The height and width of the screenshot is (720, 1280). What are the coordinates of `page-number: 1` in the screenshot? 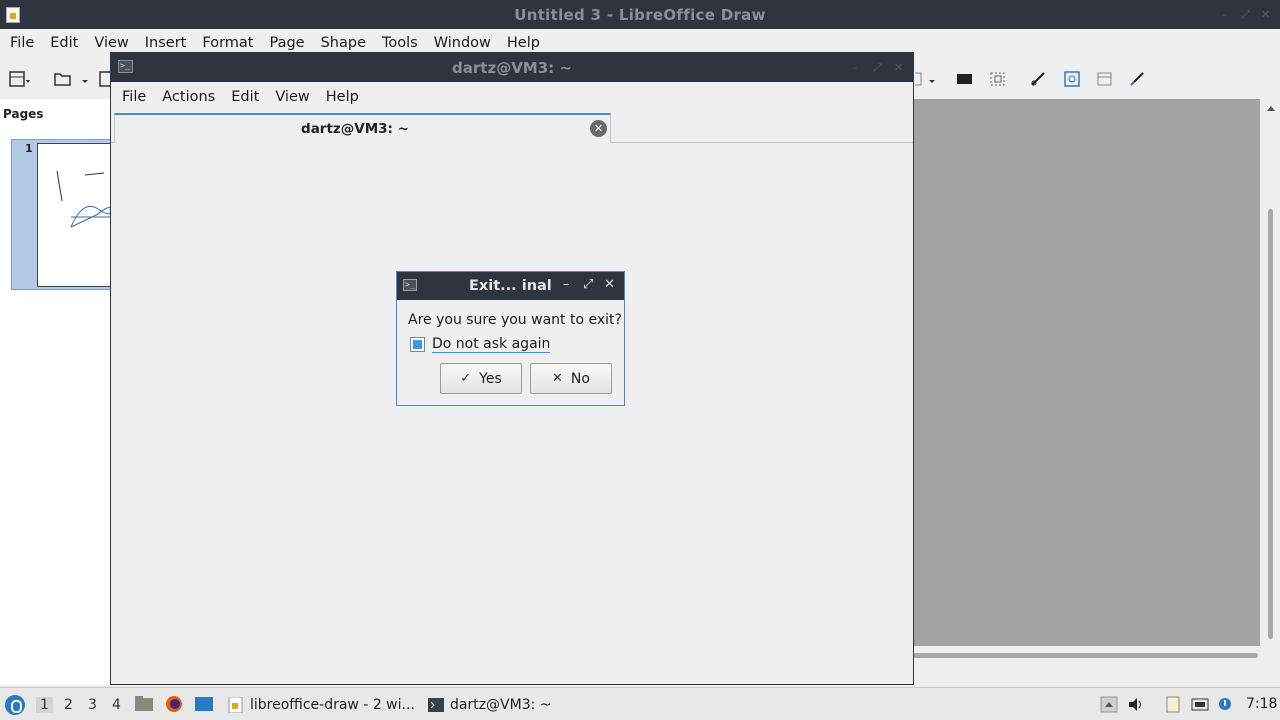 It's located at (29, 148).